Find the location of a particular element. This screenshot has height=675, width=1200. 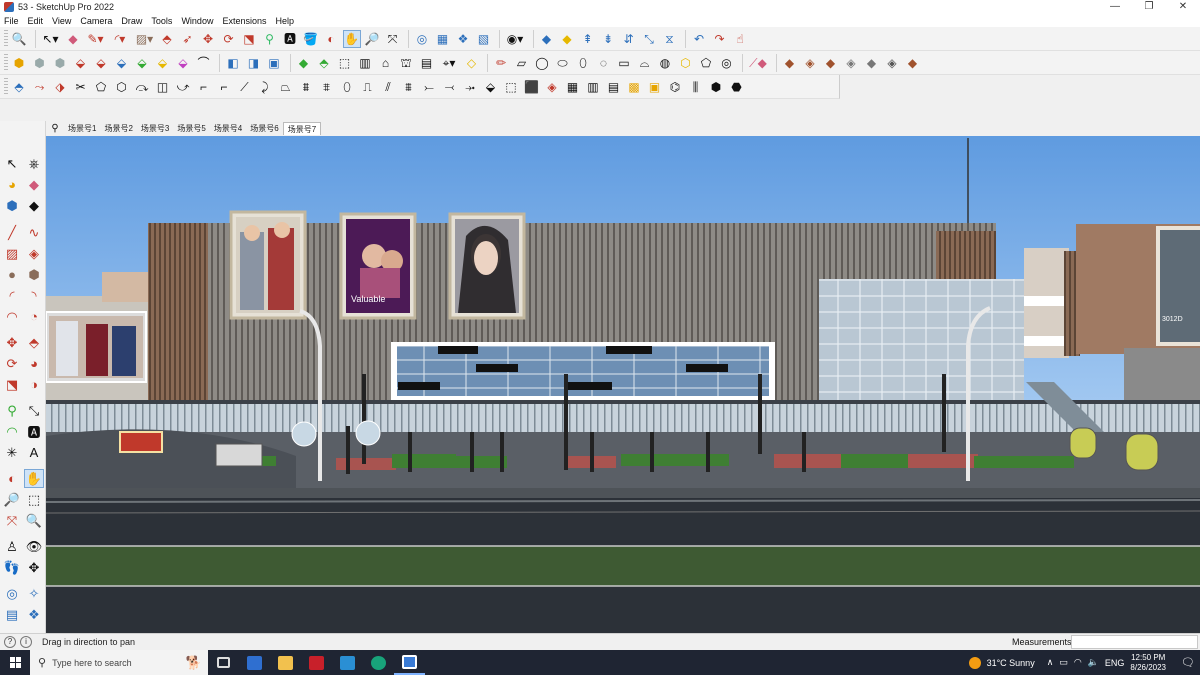

rt-tool-11-icon: ⌐ is located at coordinates (224, 87).